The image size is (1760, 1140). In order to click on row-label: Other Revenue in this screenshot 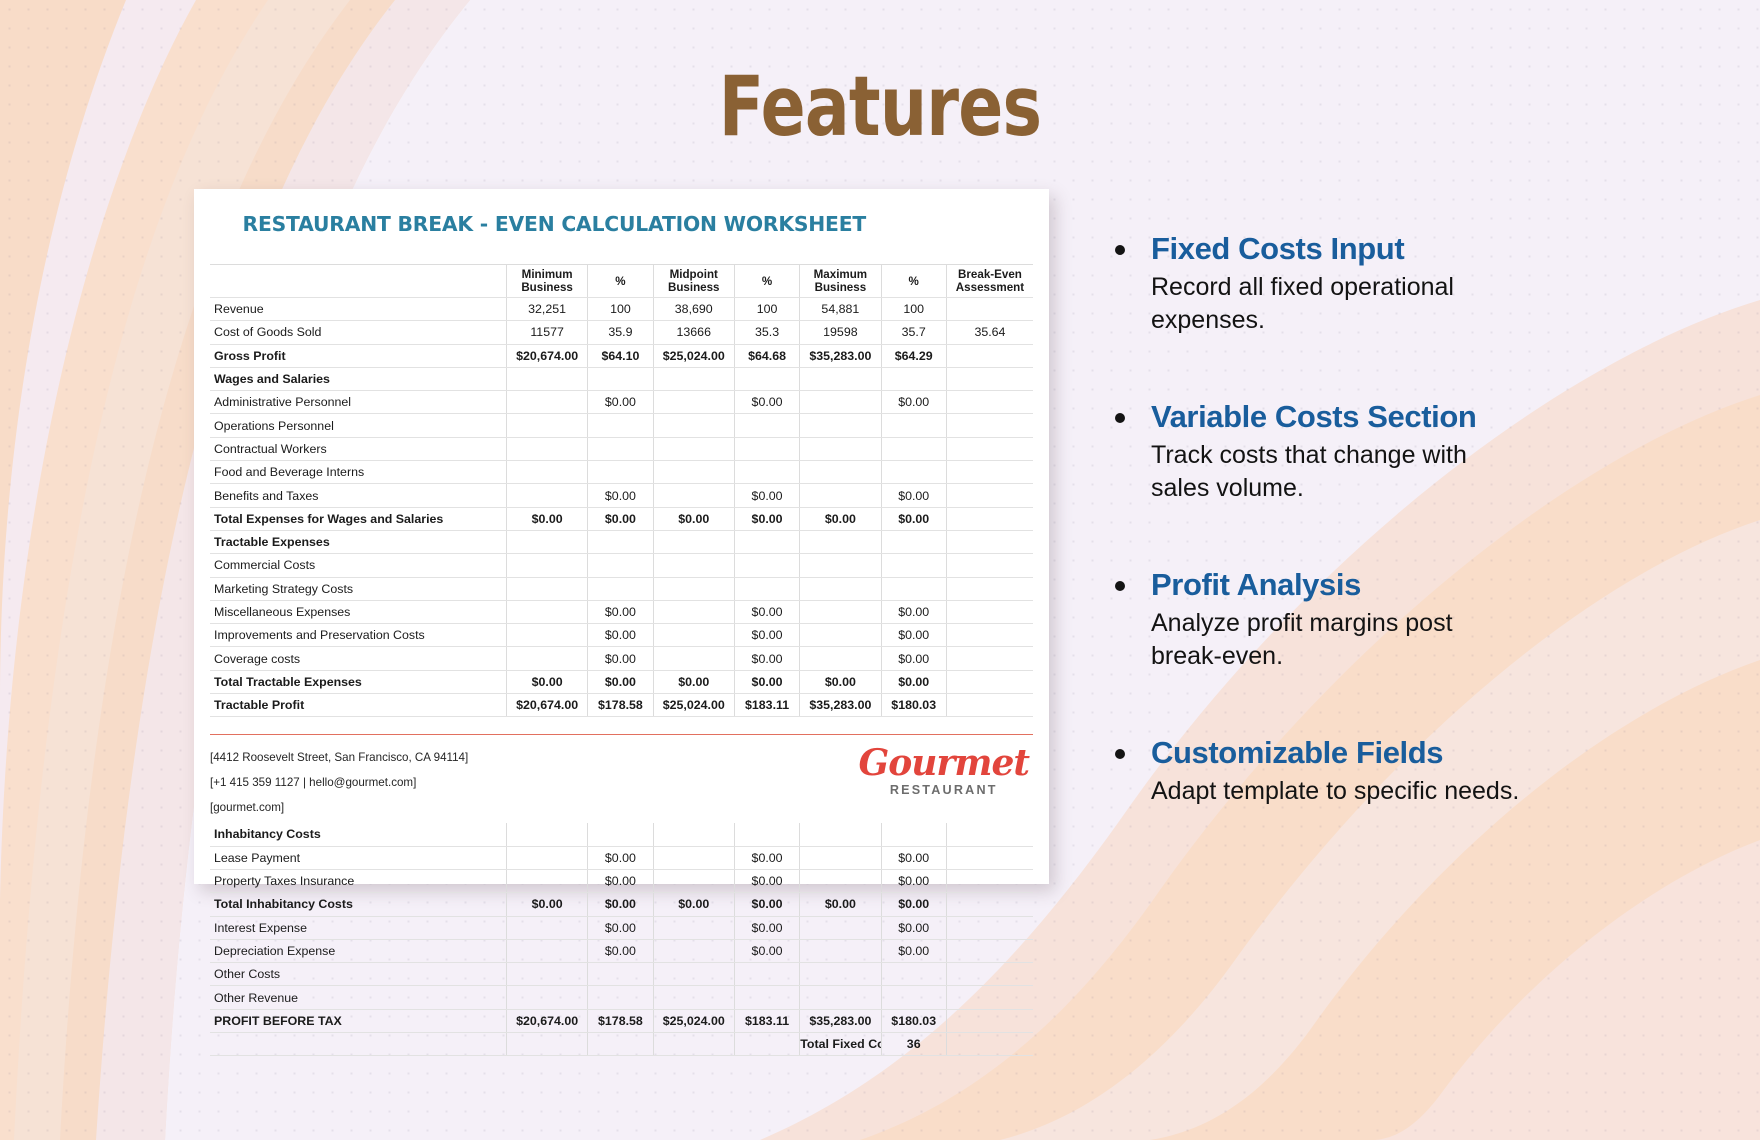, I will do `click(358, 997)`.